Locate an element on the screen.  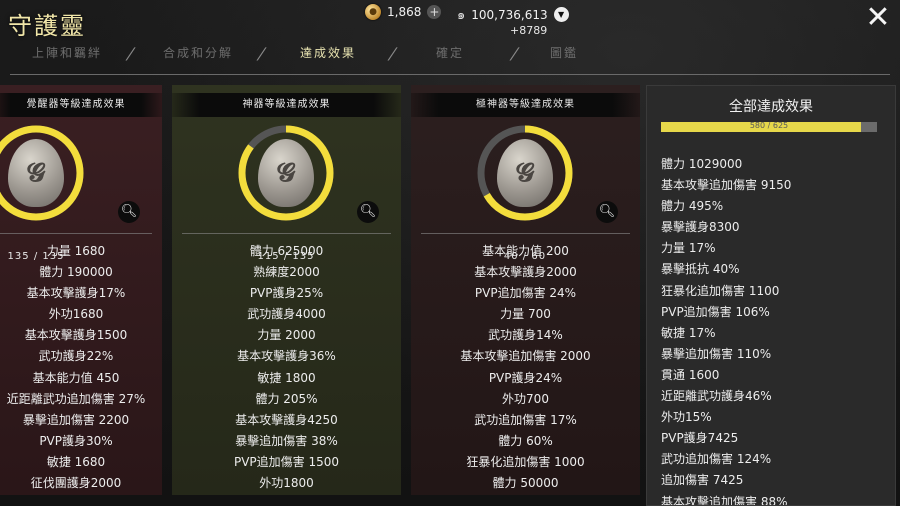
summary-item: 體力 1029000 is located at coordinates (702, 164).